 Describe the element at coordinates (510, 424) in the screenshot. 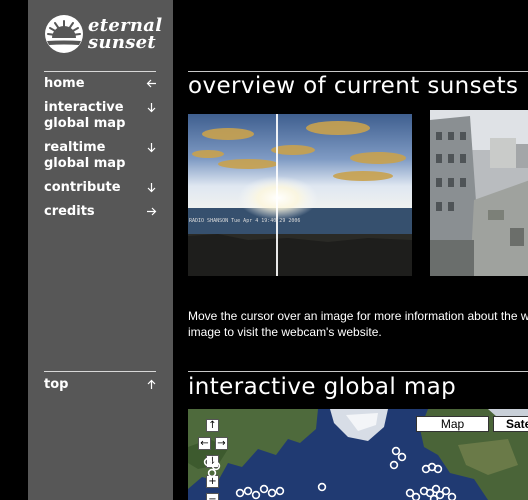

I see `map-type-satellite-button: Sate` at that location.